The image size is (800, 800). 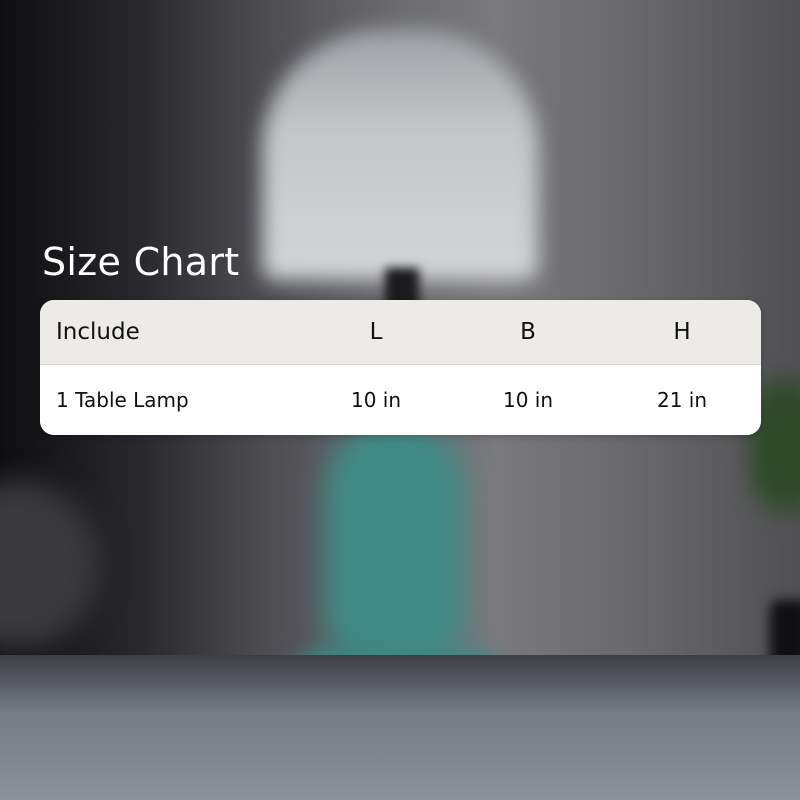 I want to click on header-height: H, so click(x=682, y=332).